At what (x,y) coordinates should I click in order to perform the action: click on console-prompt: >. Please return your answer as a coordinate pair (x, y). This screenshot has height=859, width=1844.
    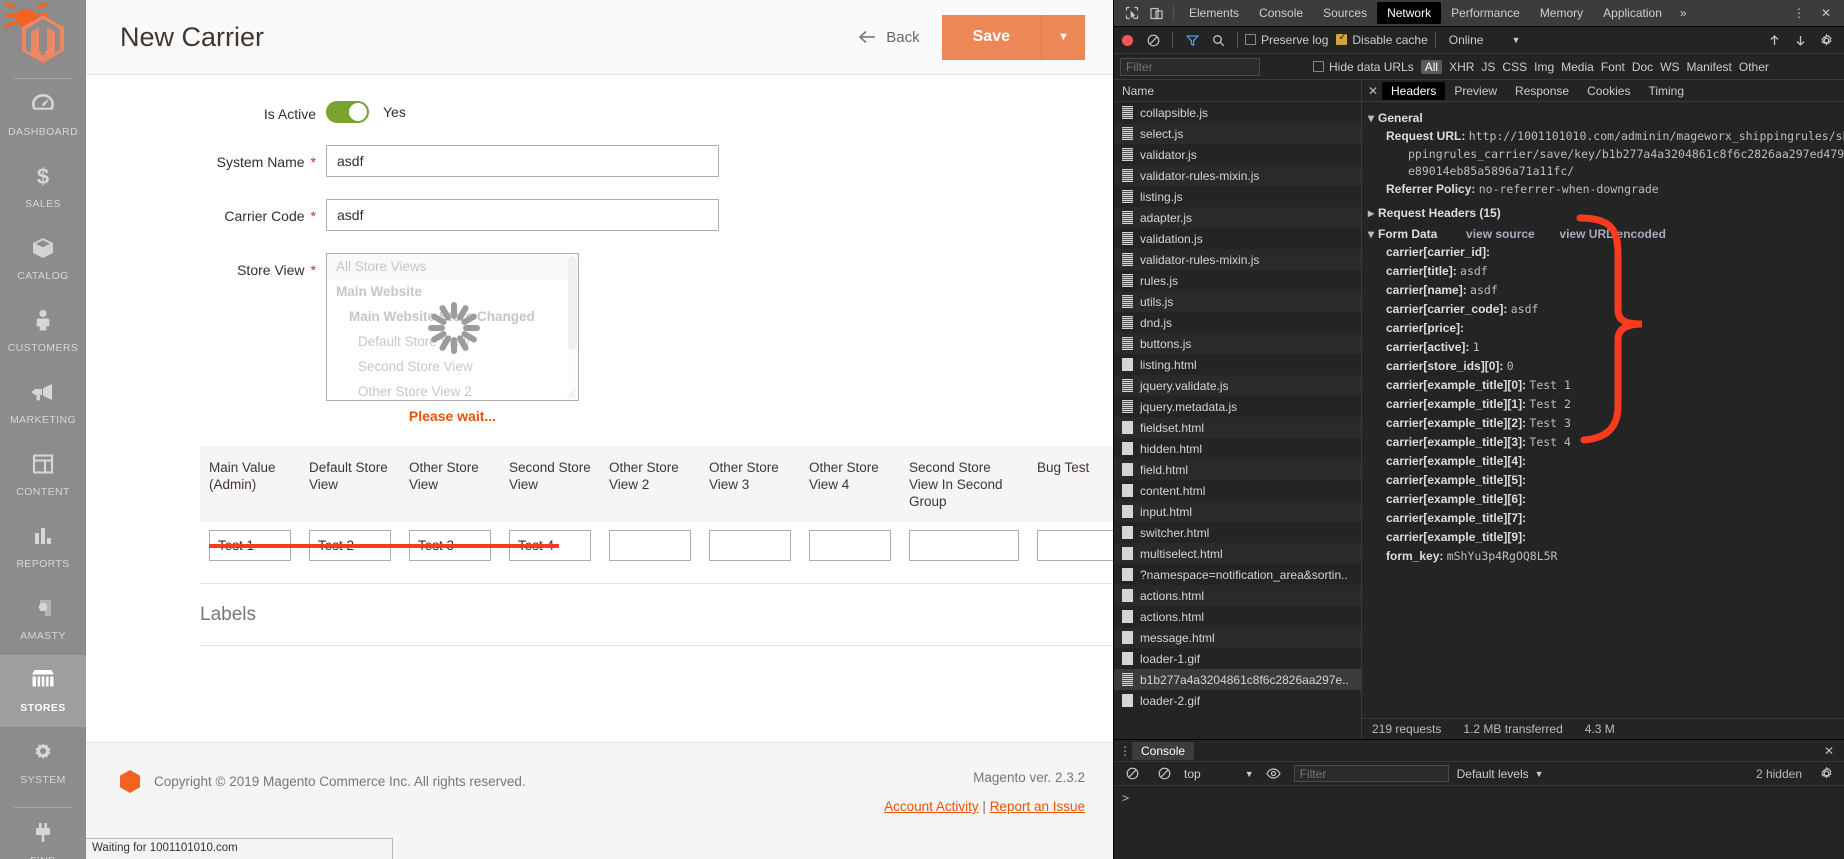
    Looking at the image, I should click on (1479, 798).